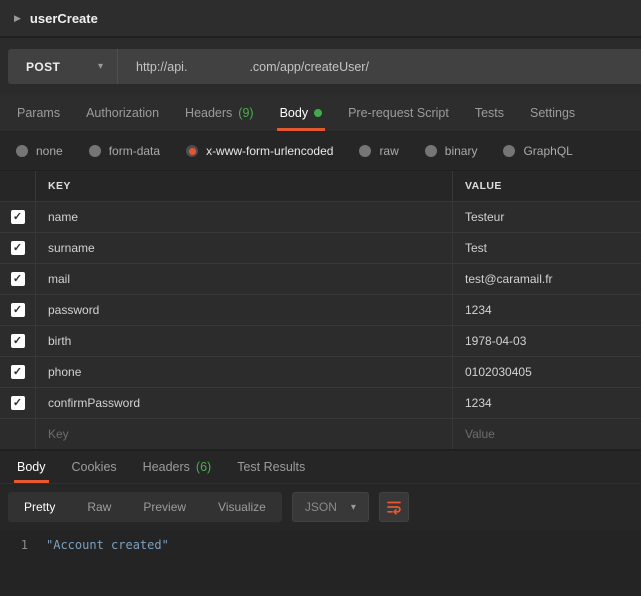  What do you see at coordinates (330, 507) in the screenshot?
I see `format-select: JSON ▾` at bounding box center [330, 507].